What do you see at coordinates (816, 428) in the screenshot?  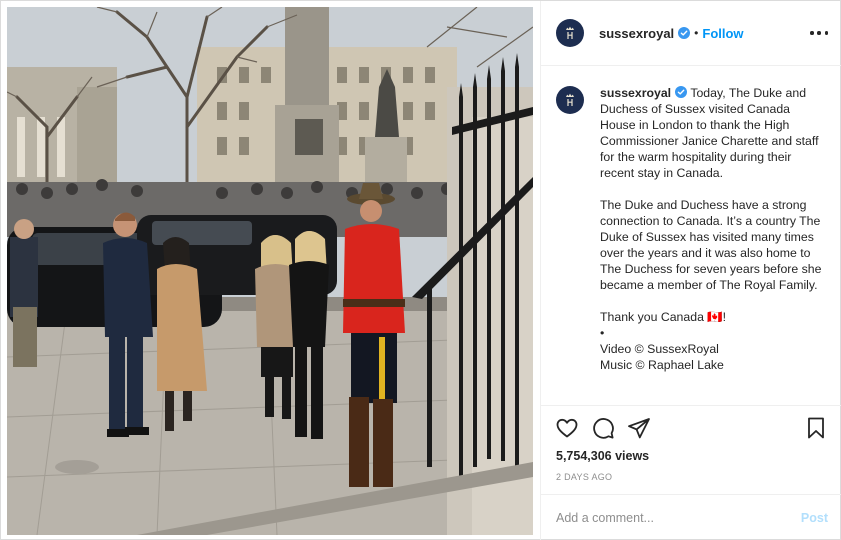 I see `bookmark-icon` at bounding box center [816, 428].